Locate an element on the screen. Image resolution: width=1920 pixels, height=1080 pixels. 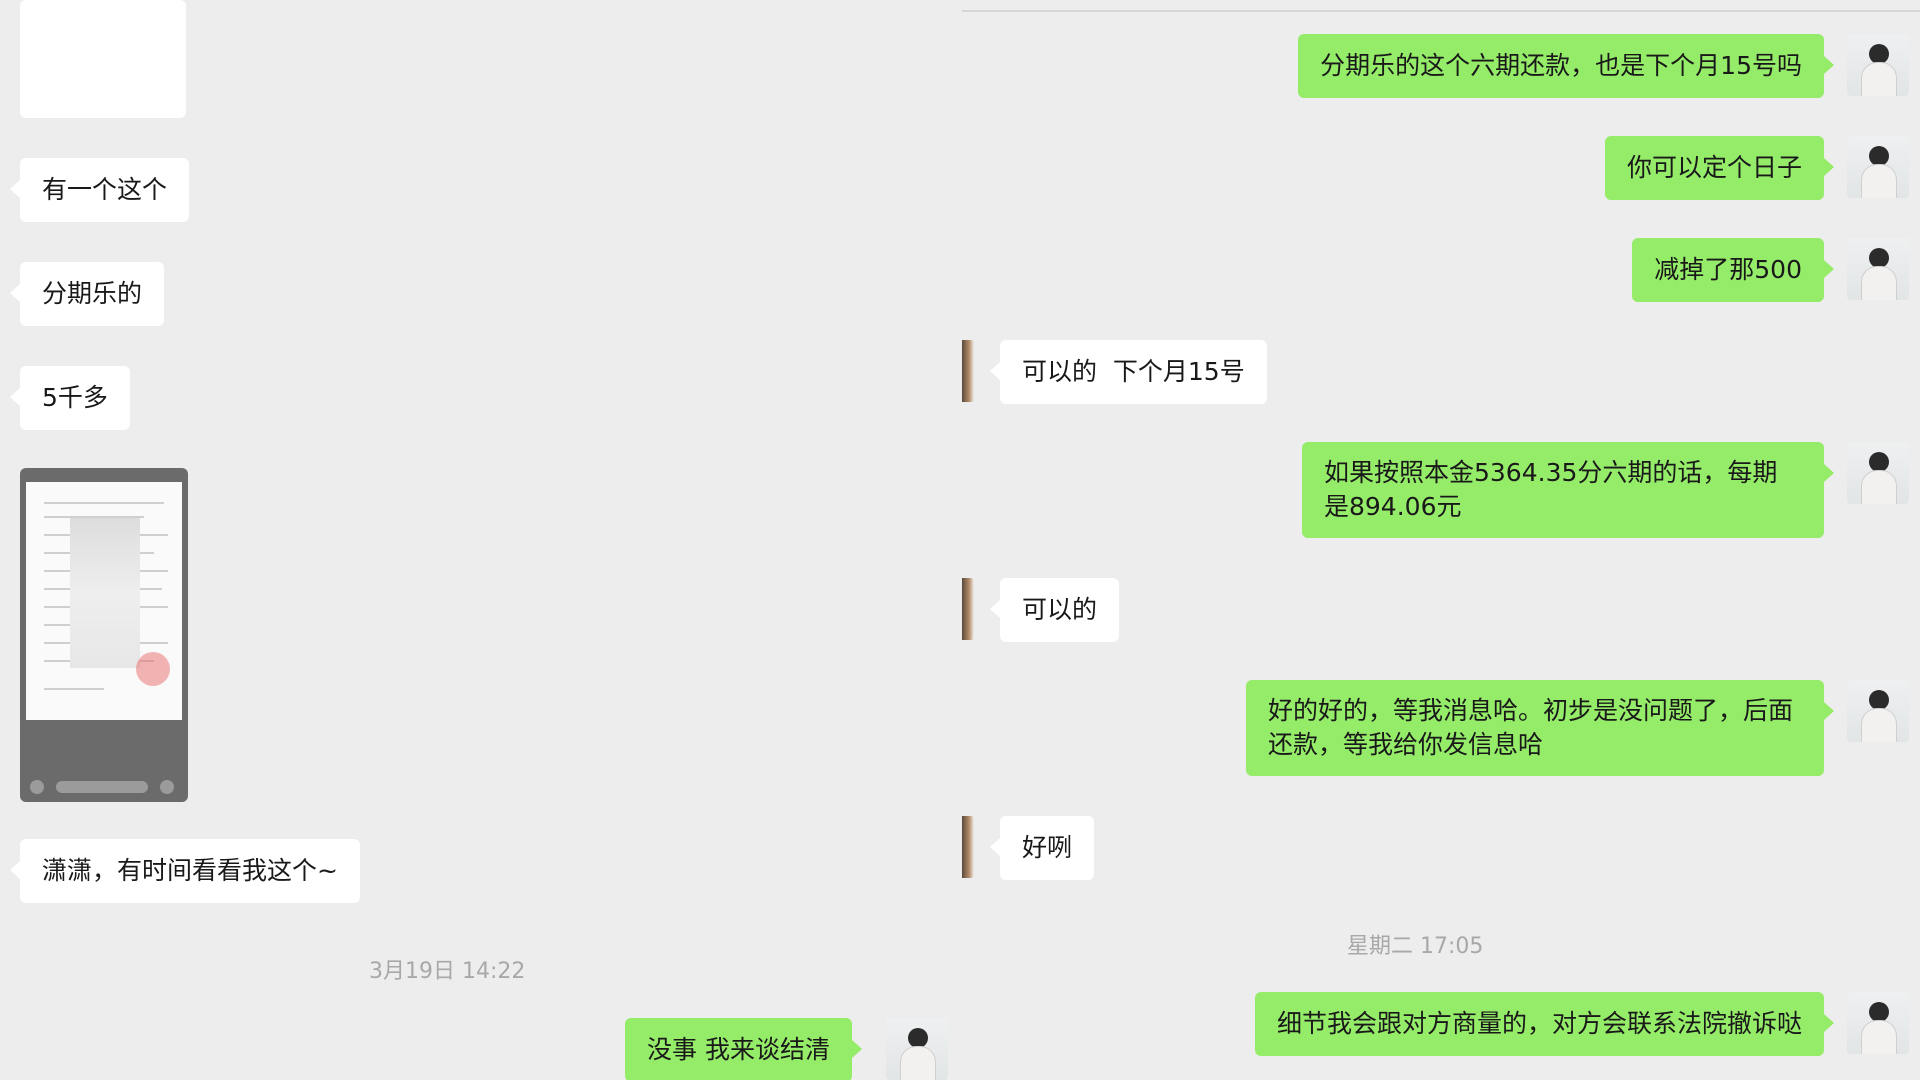
message-bubble-incoming: 潇潇，有时间看看我这个~ is located at coordinates (185, 871).